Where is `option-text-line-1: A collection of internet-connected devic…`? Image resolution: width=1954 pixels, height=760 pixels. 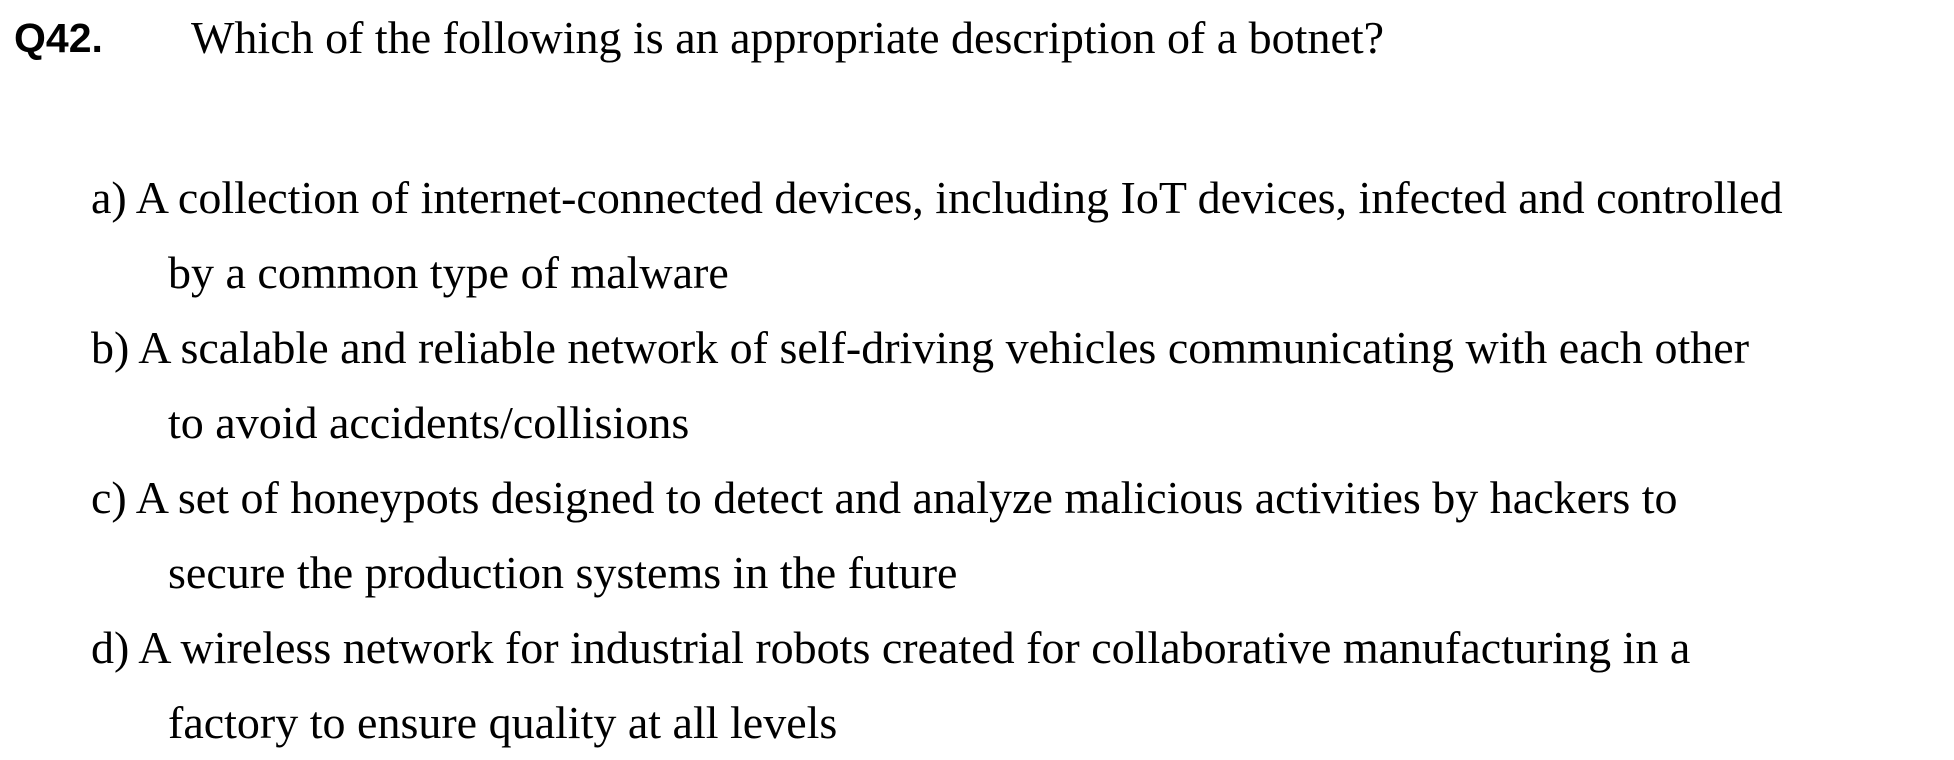 option-text-line-1: A collection of internet-connected devic… is located at coordinates (959, 197).